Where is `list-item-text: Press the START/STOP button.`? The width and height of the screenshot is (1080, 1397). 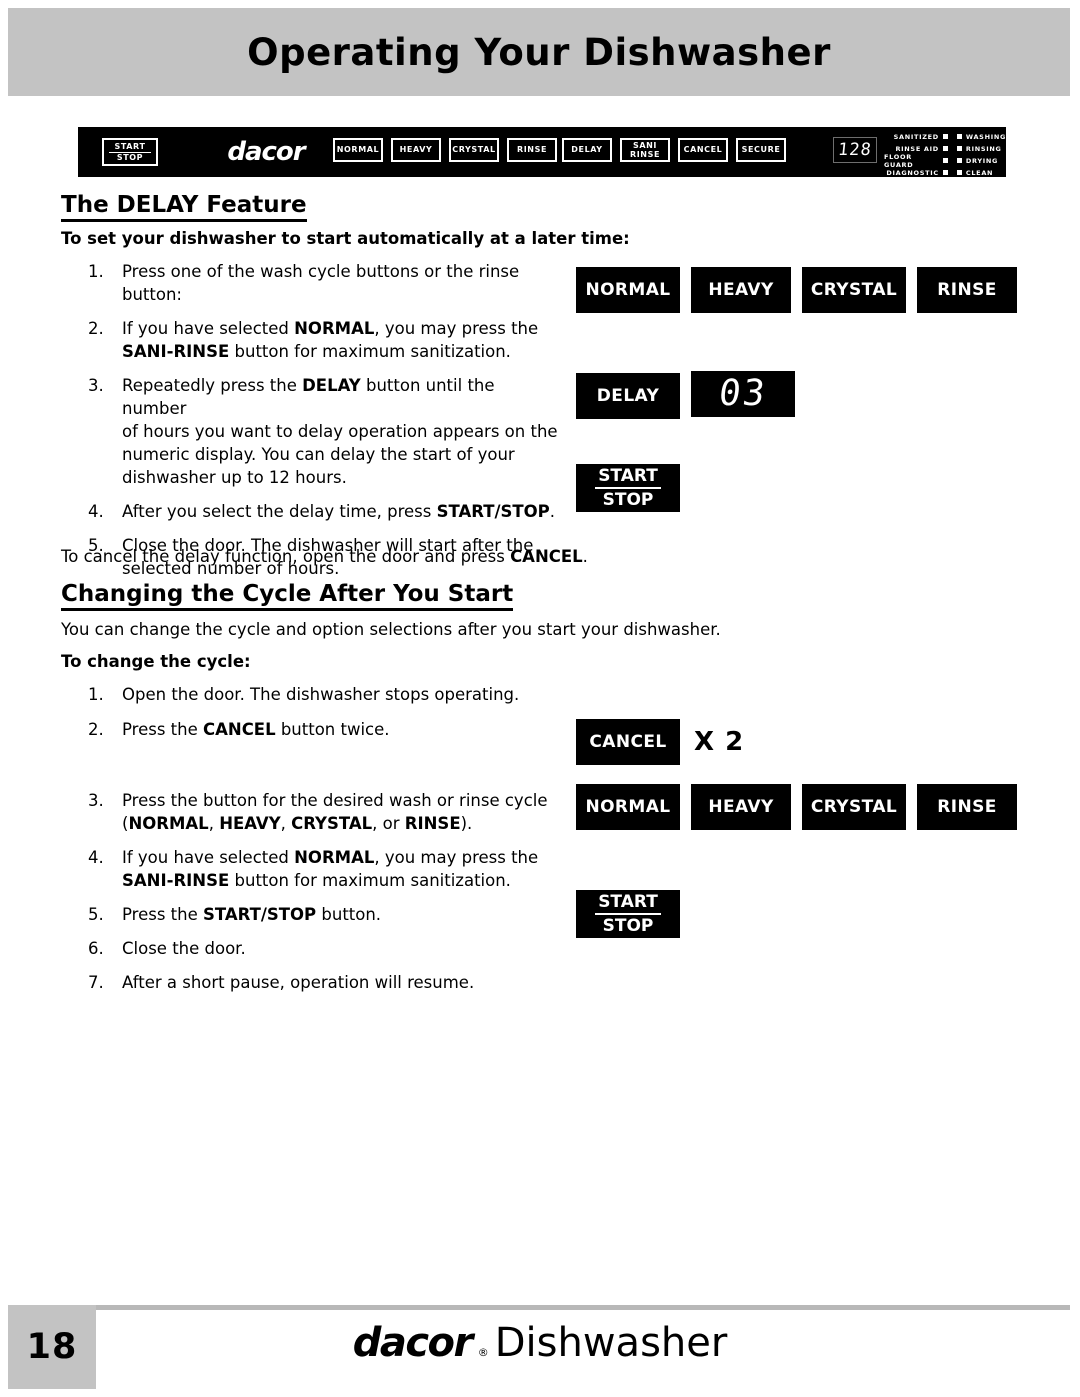 list-item-text: Press the START/STOP button. is located at coordinates (340, 914).